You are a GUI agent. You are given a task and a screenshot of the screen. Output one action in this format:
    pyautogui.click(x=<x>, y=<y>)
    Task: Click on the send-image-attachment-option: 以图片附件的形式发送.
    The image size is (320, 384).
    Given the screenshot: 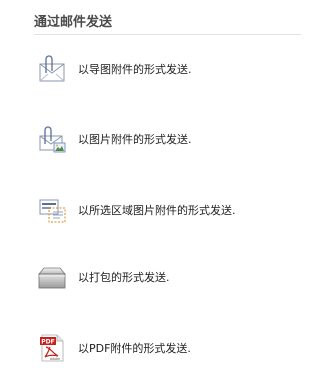 What is the action you would take?
    pyautogui.click(x=159, y=139)
    